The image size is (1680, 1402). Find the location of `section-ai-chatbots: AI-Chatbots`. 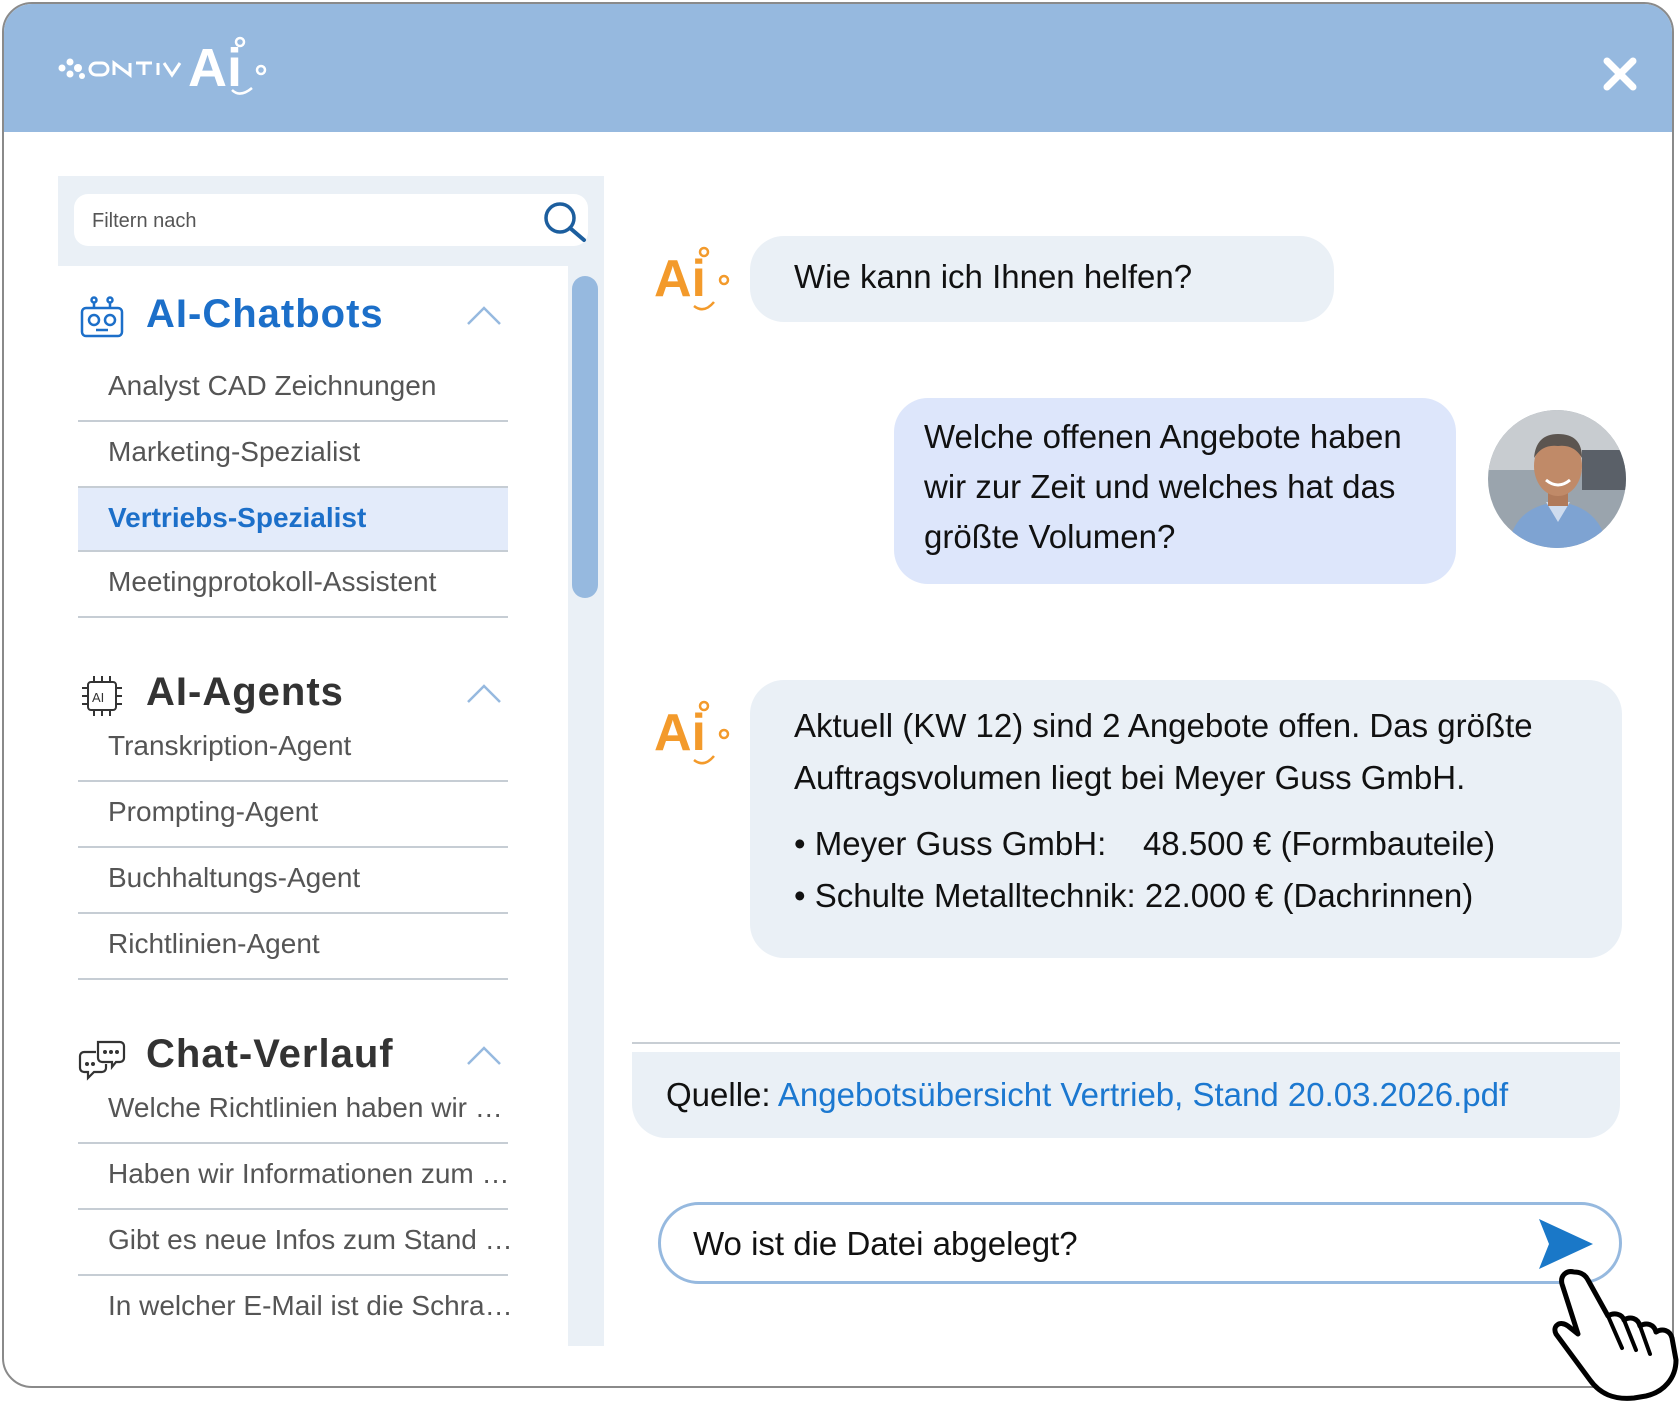

section-ai-chatbots: AI-Chatbots is located at coordinates (308, 316).